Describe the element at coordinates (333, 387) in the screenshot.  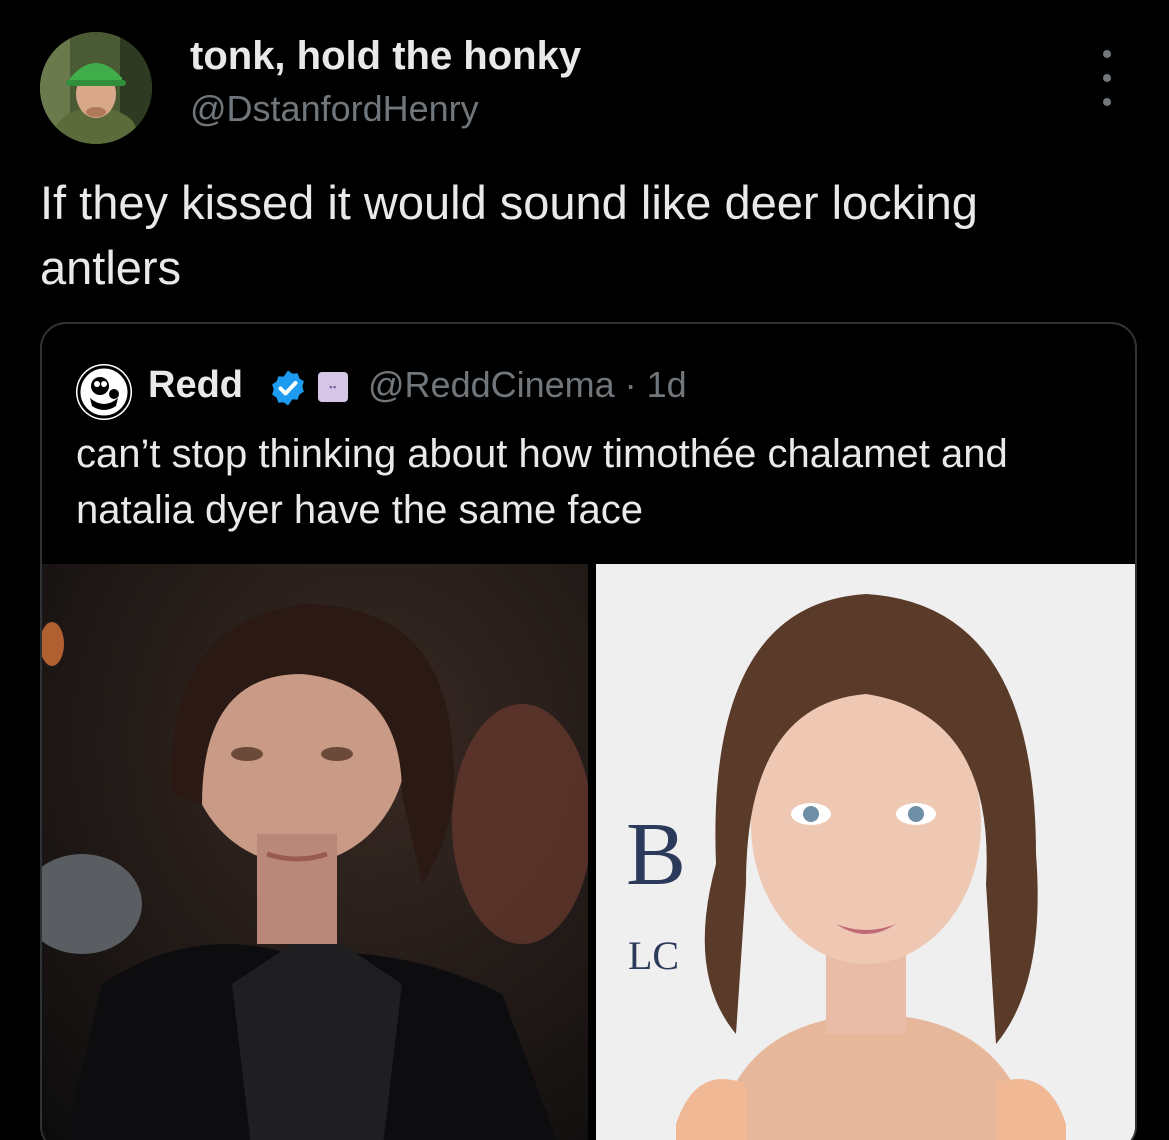
I see `affiliate-badge-icon: ▪▪` at that location.